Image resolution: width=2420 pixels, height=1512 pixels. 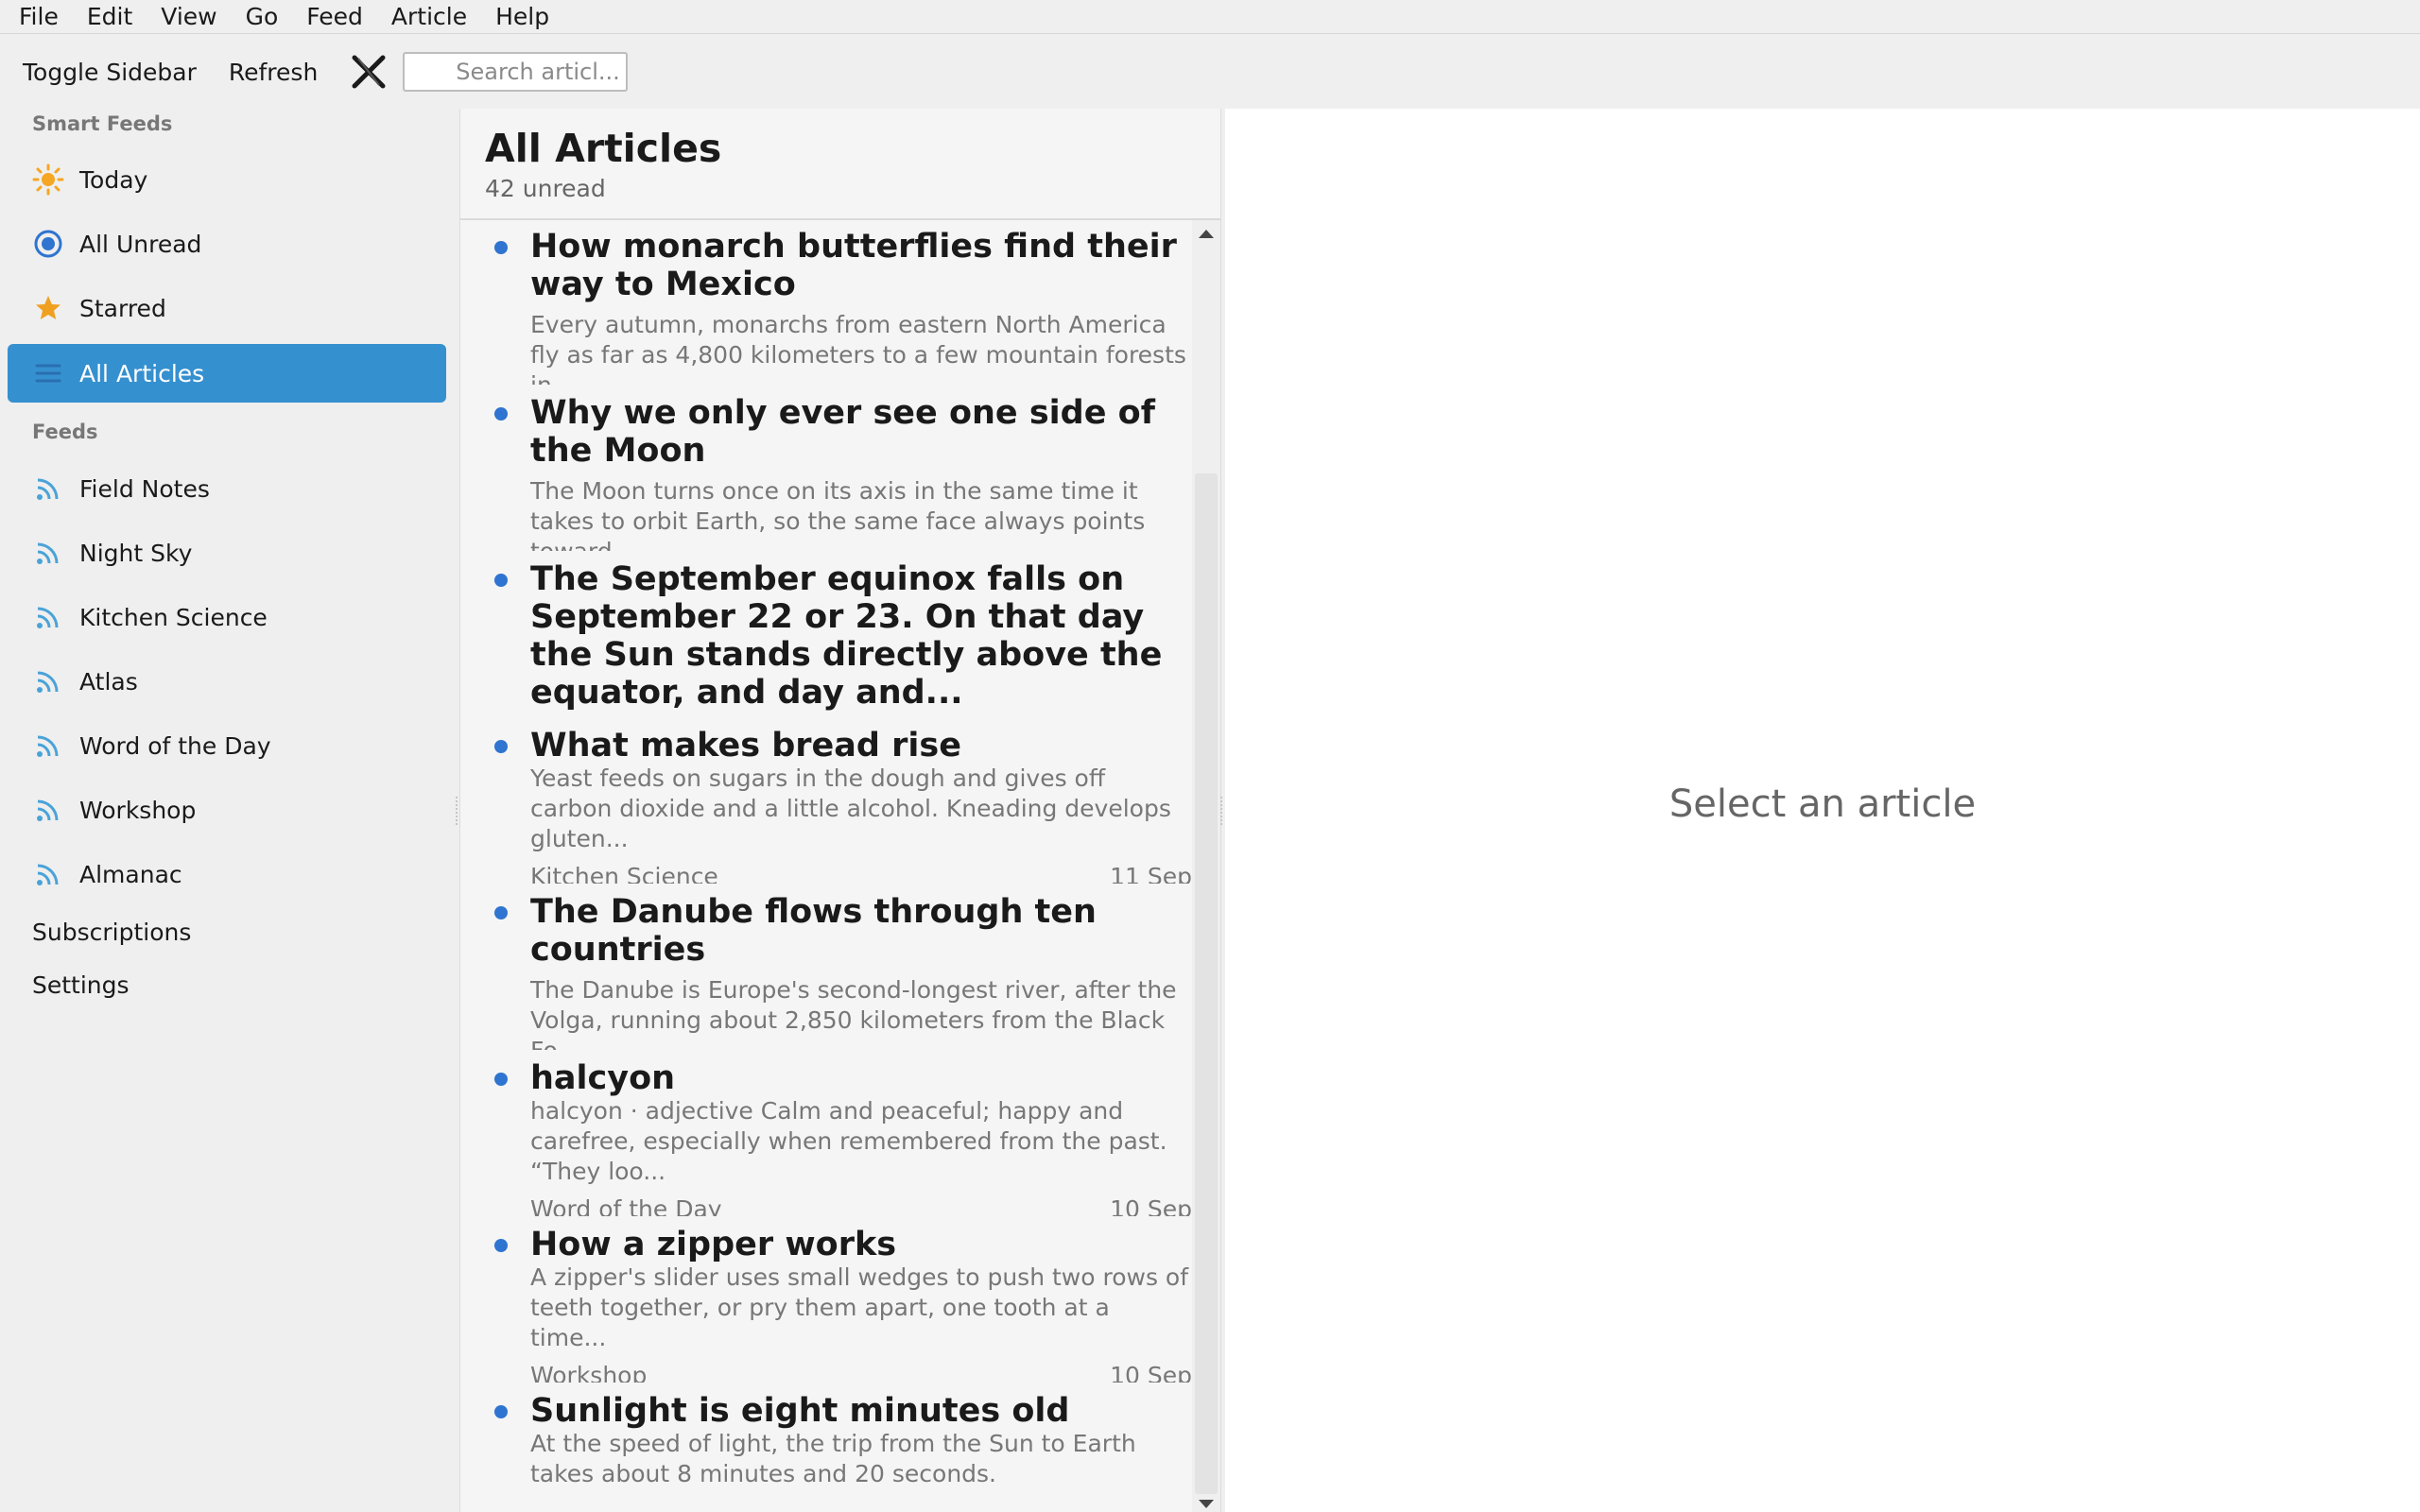 What do you see at coordinates (745, 746) in the screenshot?
I see `article-title: What makes bread rise` at bounding box center [745, 746].